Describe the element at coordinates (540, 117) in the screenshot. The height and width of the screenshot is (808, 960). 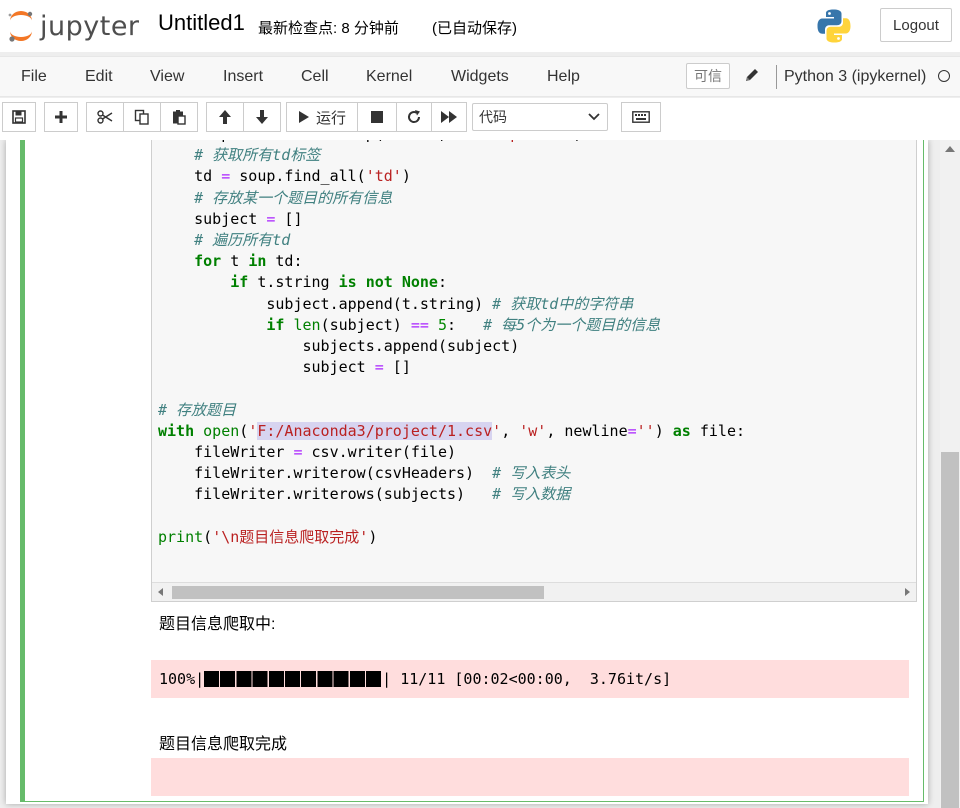
I see `cell-type-select: 代码` at that location.